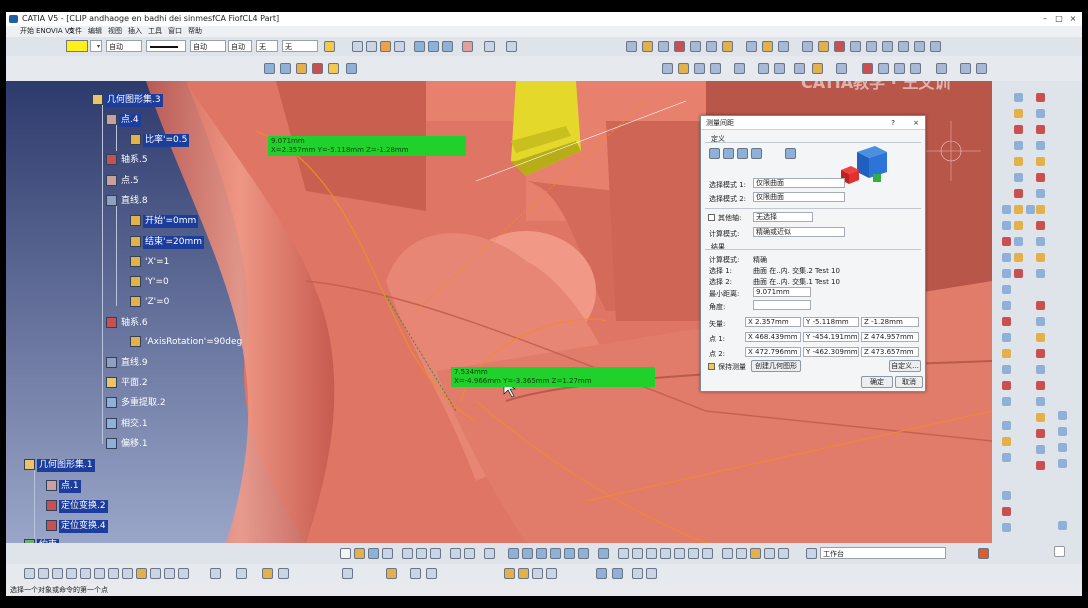  I want to click on new-icon, so click(345, 553).